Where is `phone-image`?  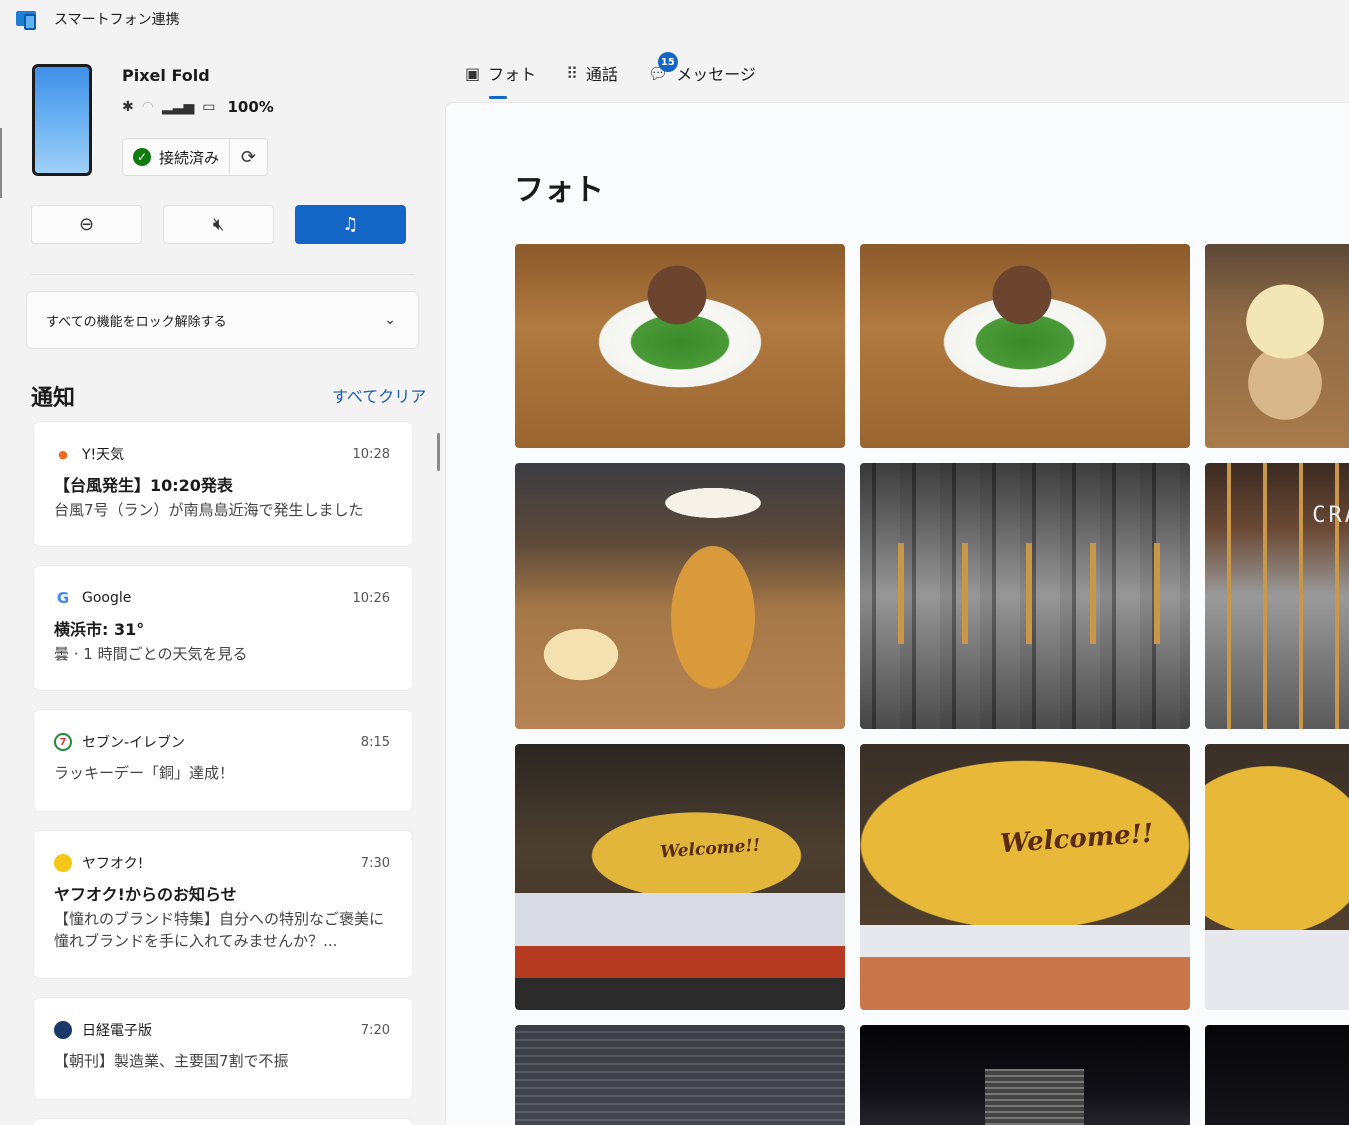 phone-image is located at coordinates (62, 120).